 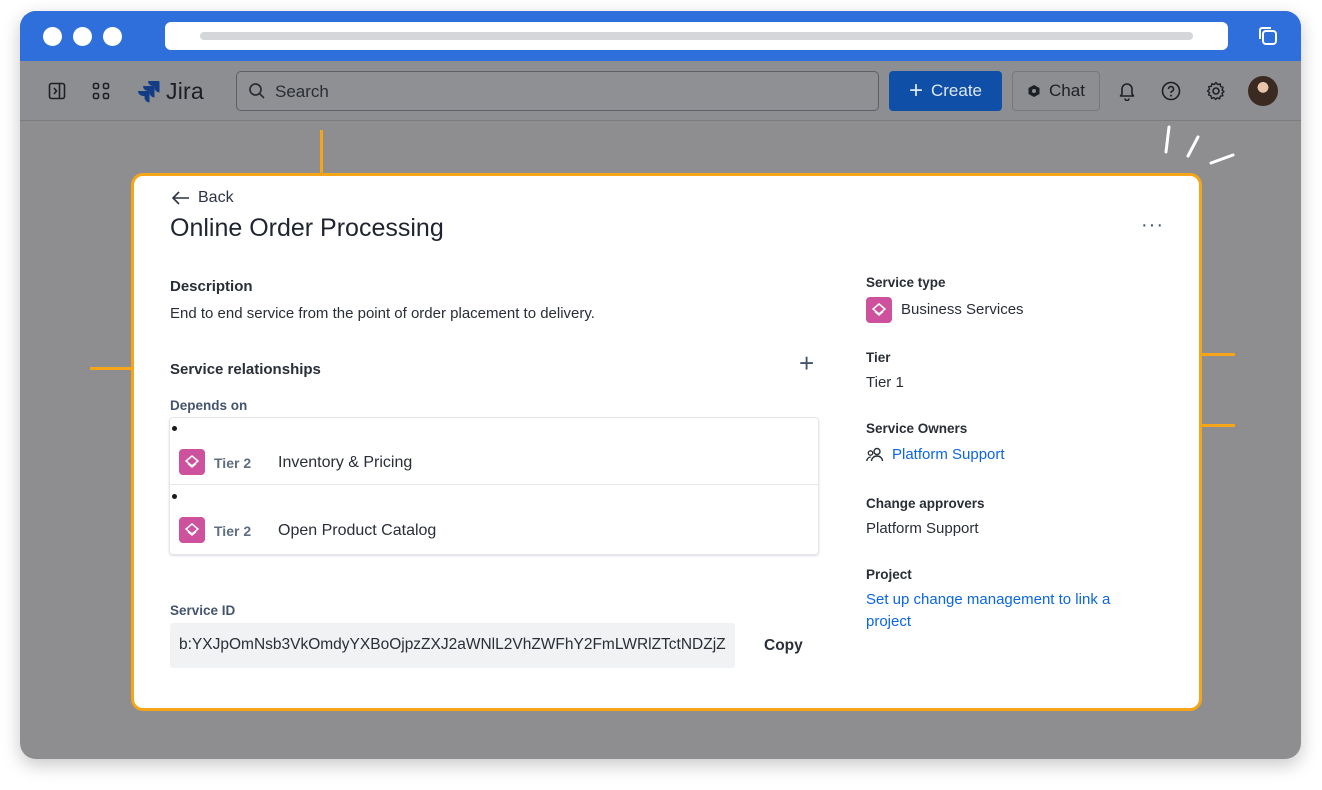 What do you see at coordinates (302, 91) in the screenshot?
I see `search-placeholder: Search` at bounding box center [302, 91].